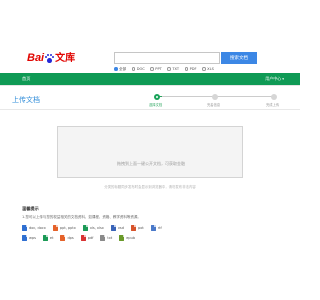 This screenshot has height=300, width=320. Describe the element at coordinates (24, 228) in the screenshot. I see `word-file-icon` at that location.